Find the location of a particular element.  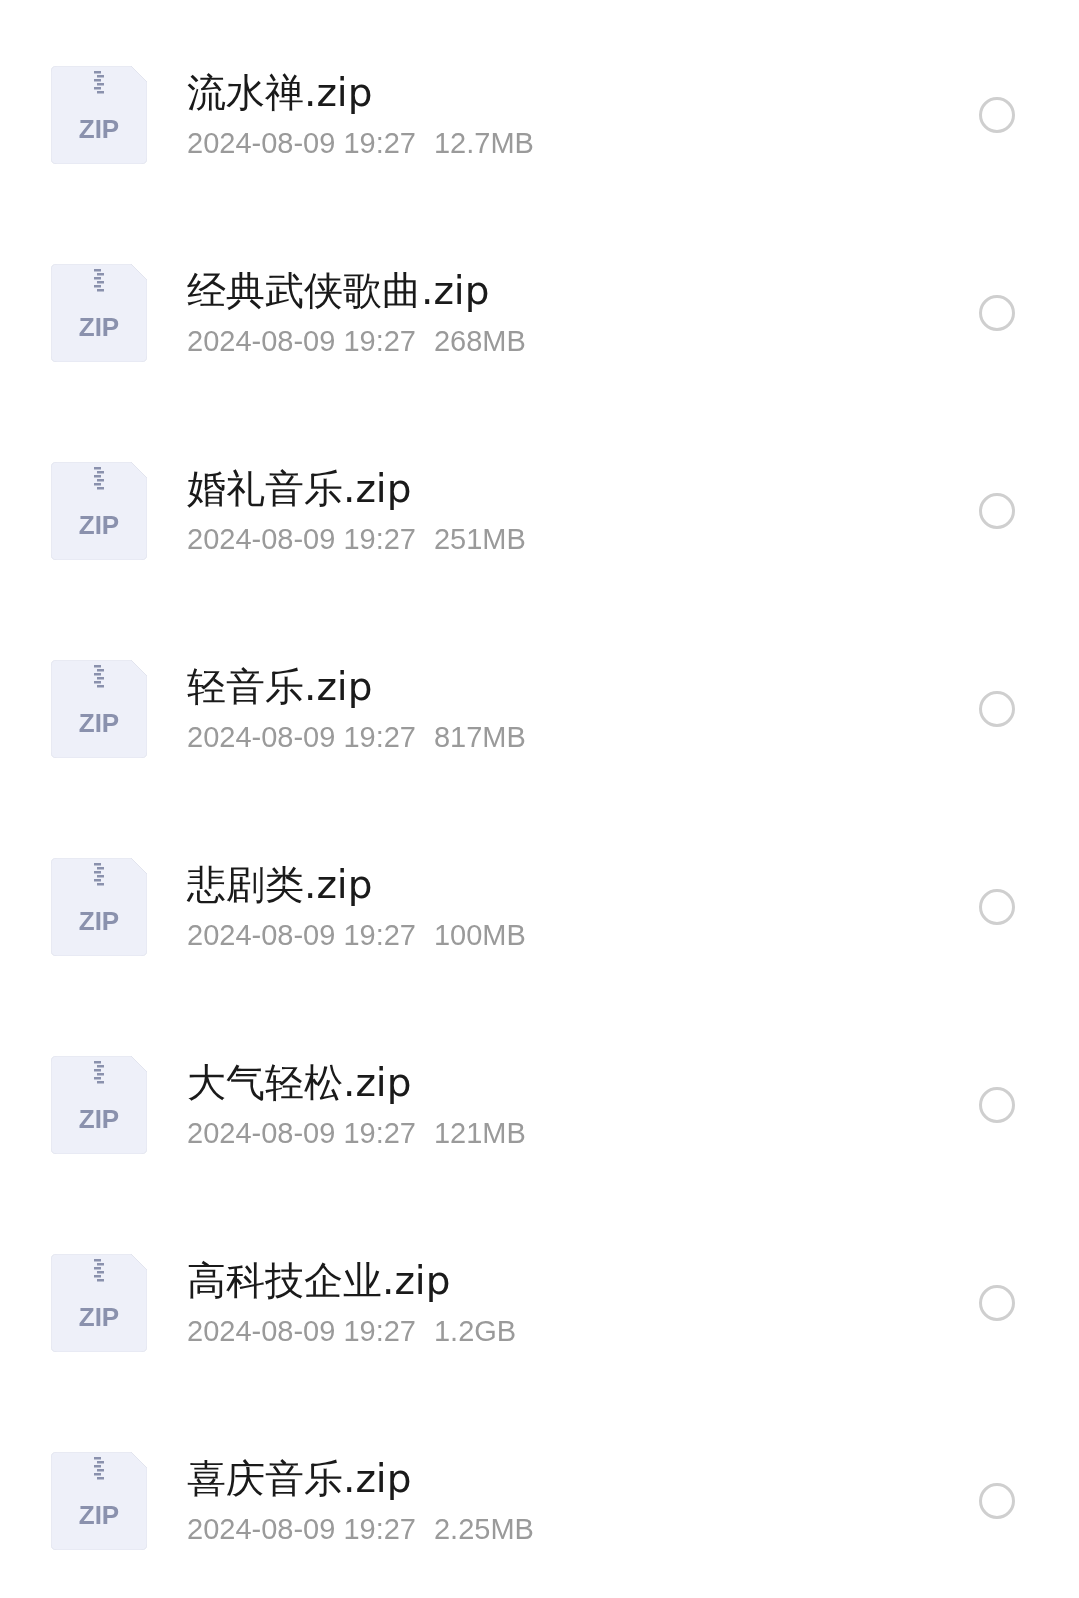

file-name: 轻音乐.zip is located at coordinates (583, 687).